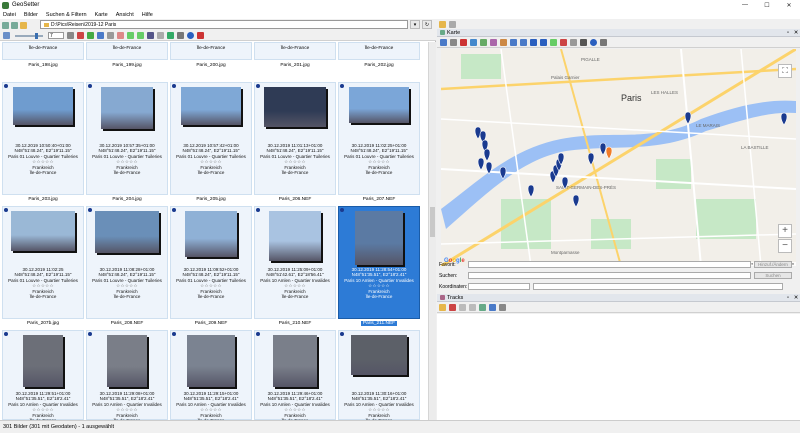  What do you see at coordinates (618, 367) in the screenshot?
I see `tracks-list` at bounding box center [618, 367].